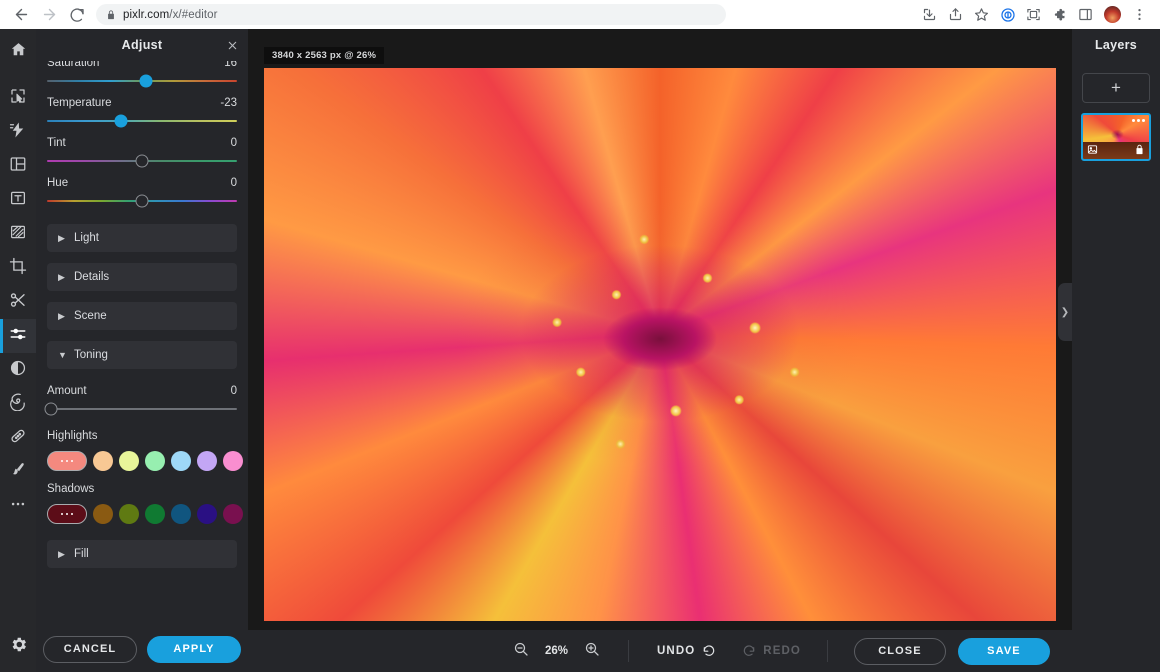  Describe the element at coordinates (67, 461) in the screenshot. I see `highlight-swatch-current` at that location.